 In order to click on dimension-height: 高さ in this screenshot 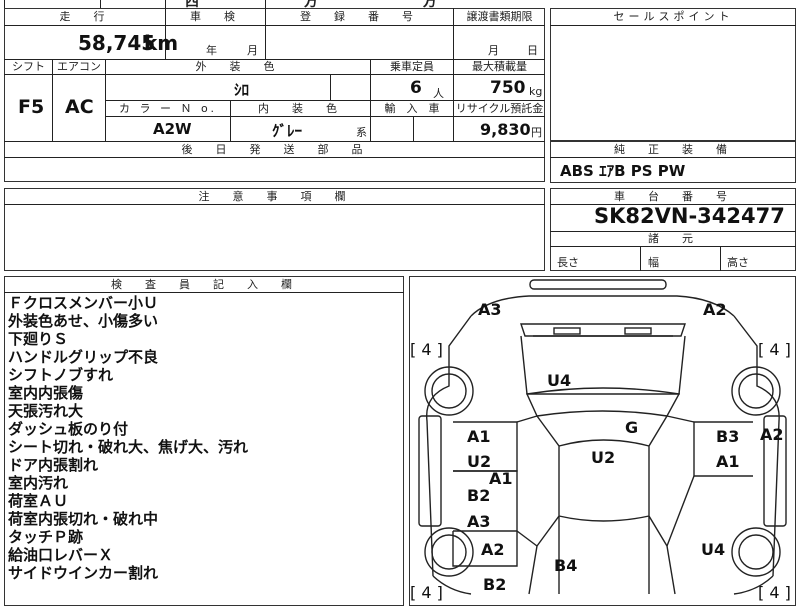, I will do `click(738, 262)`.